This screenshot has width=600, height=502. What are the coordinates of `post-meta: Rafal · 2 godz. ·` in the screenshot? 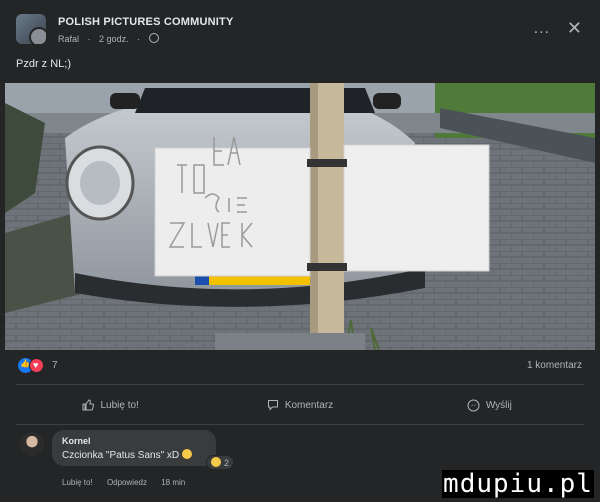 It's located at (111, 38).